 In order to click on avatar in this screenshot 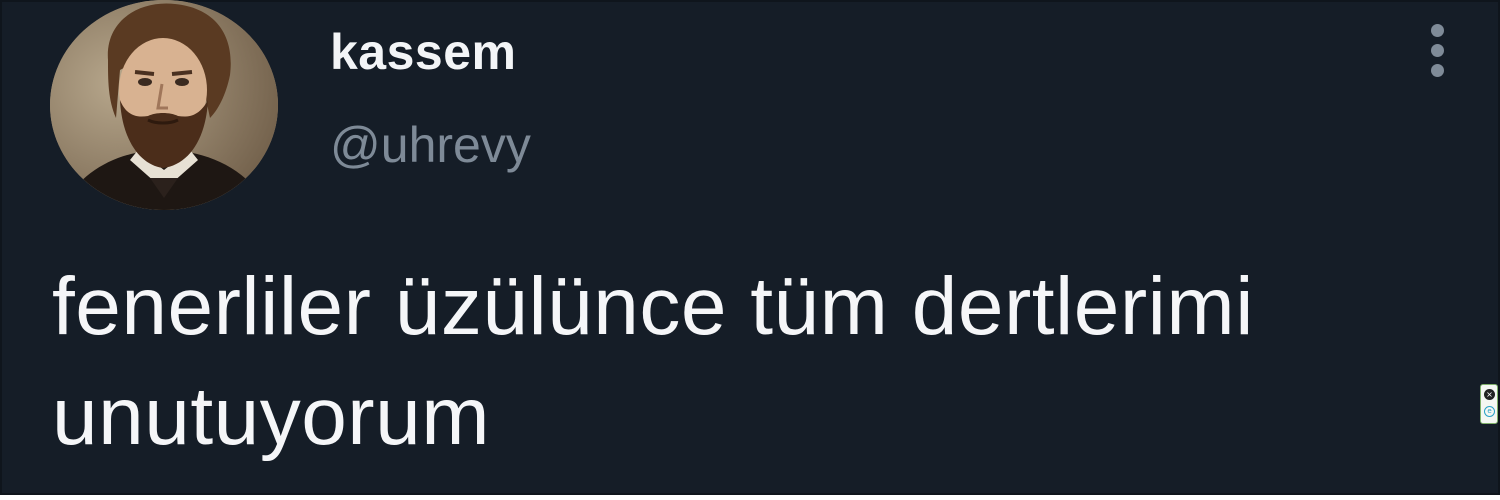, I will do `click(164, 105)`.